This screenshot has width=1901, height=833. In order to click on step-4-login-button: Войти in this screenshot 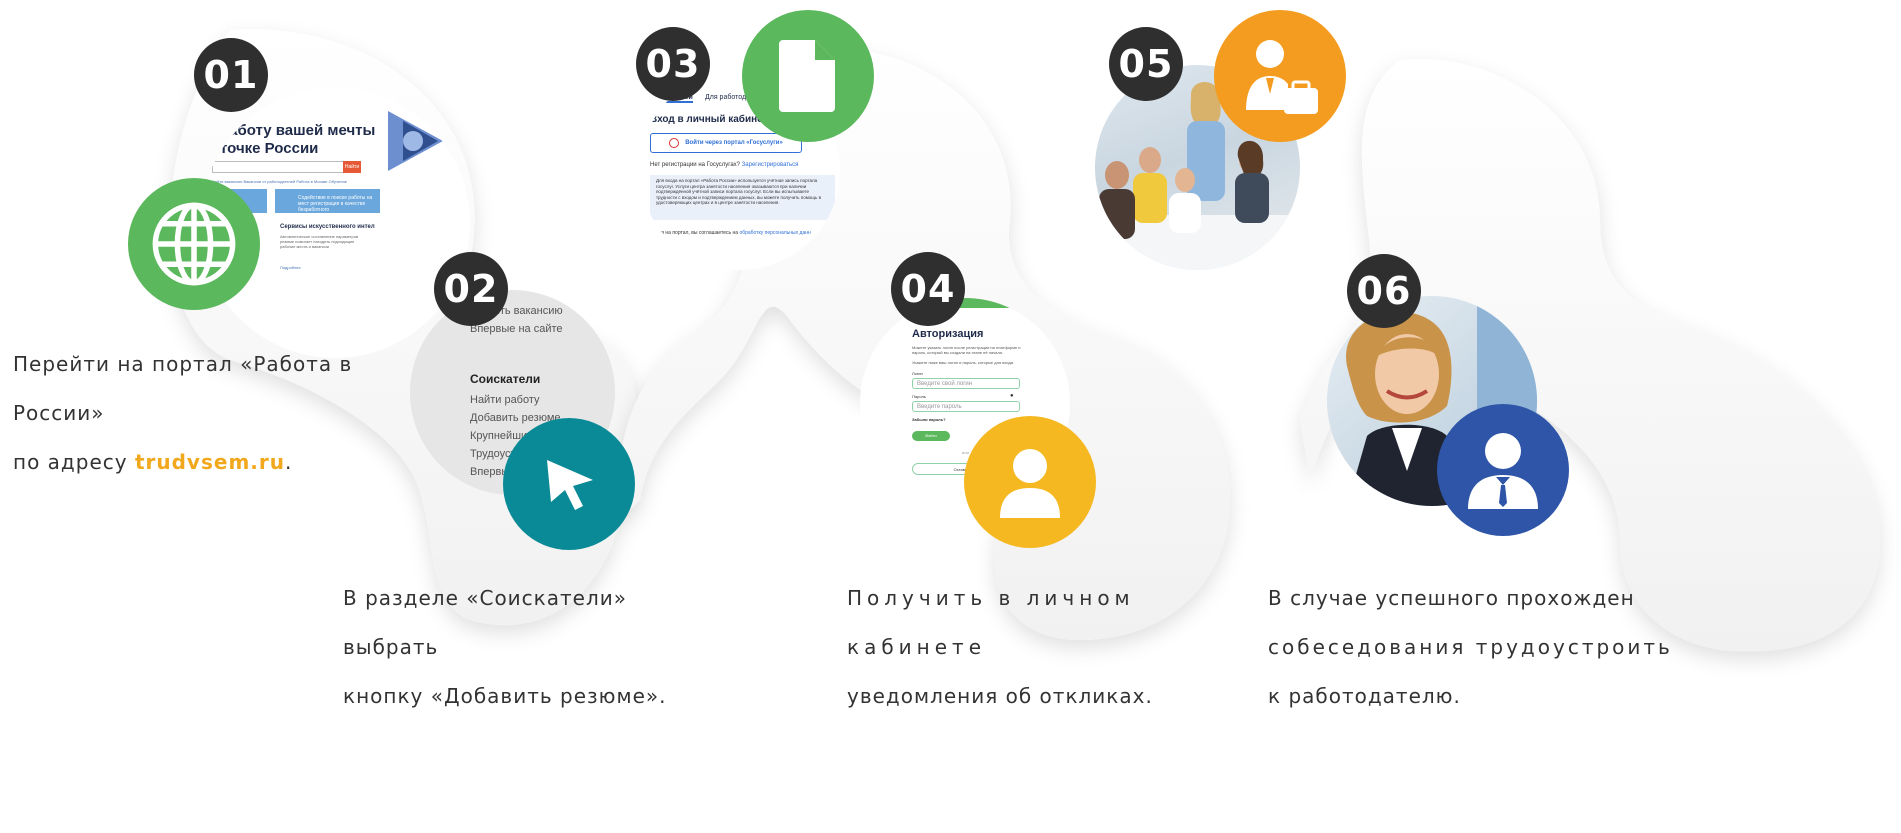, I will do `click(931, 436)`.